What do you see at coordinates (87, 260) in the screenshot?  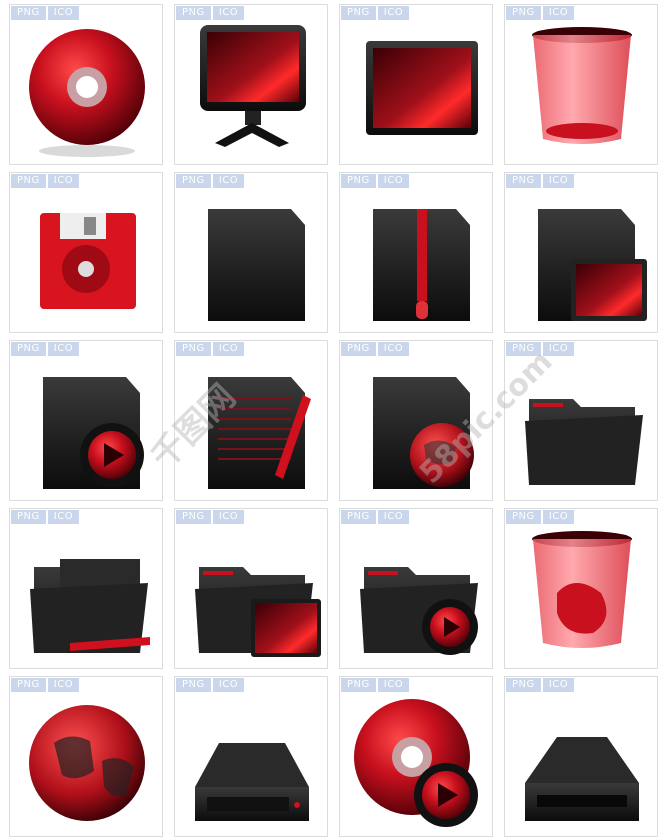 I see `floppy-disk-icon` at bounding box center [87, 260].